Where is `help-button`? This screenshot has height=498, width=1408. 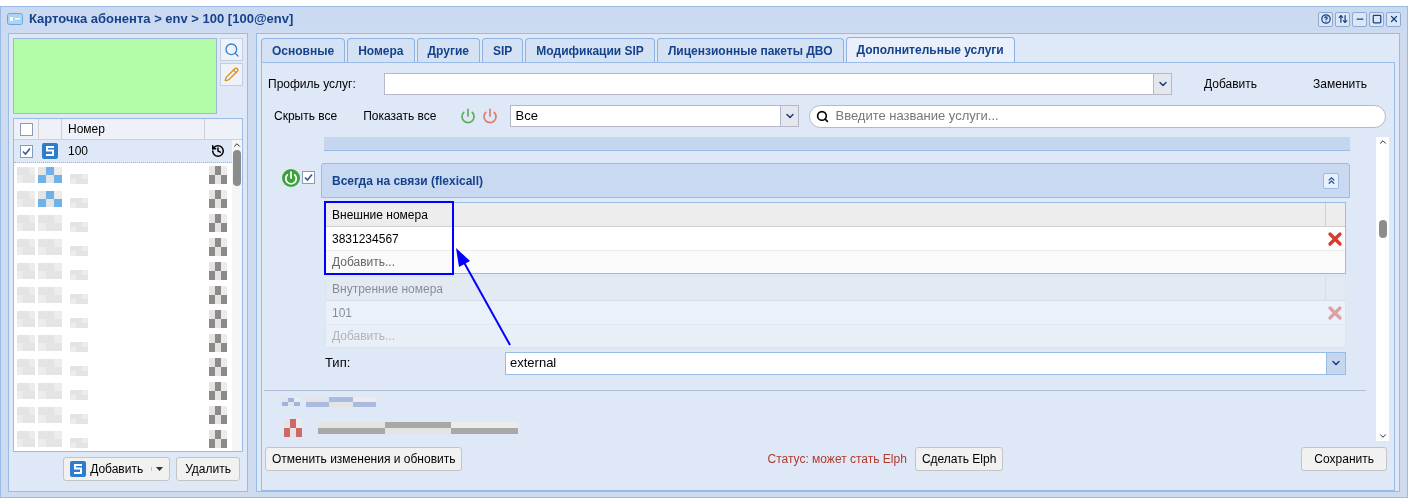
help-button is located at coordinates (1325, 19).